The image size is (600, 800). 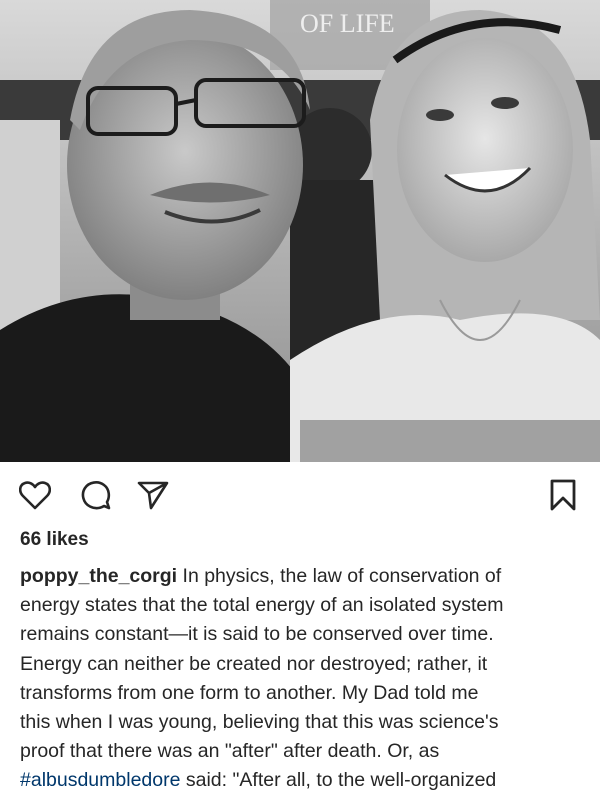 I want to click on share-button, so click(x=153, y=495).